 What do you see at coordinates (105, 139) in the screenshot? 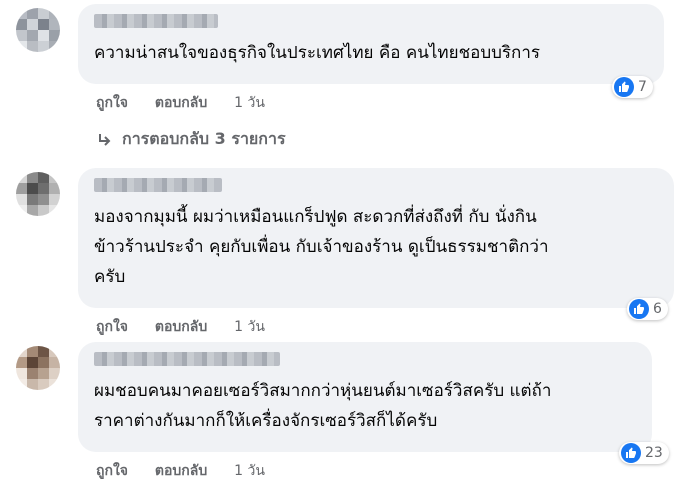
I see `reply-arrow-icon` at bounding box center [105, 139].